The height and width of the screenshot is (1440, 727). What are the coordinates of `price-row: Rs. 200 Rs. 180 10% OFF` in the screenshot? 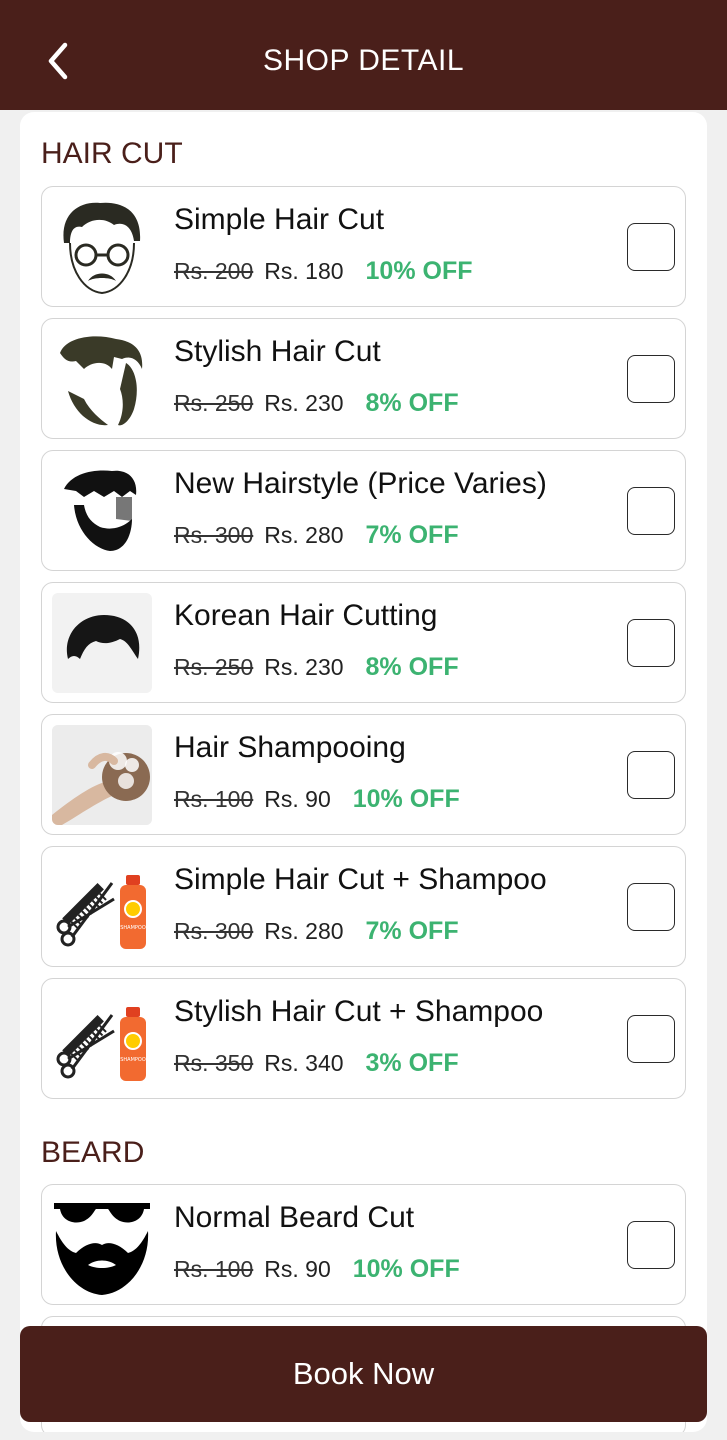 It's located at (323, 271).